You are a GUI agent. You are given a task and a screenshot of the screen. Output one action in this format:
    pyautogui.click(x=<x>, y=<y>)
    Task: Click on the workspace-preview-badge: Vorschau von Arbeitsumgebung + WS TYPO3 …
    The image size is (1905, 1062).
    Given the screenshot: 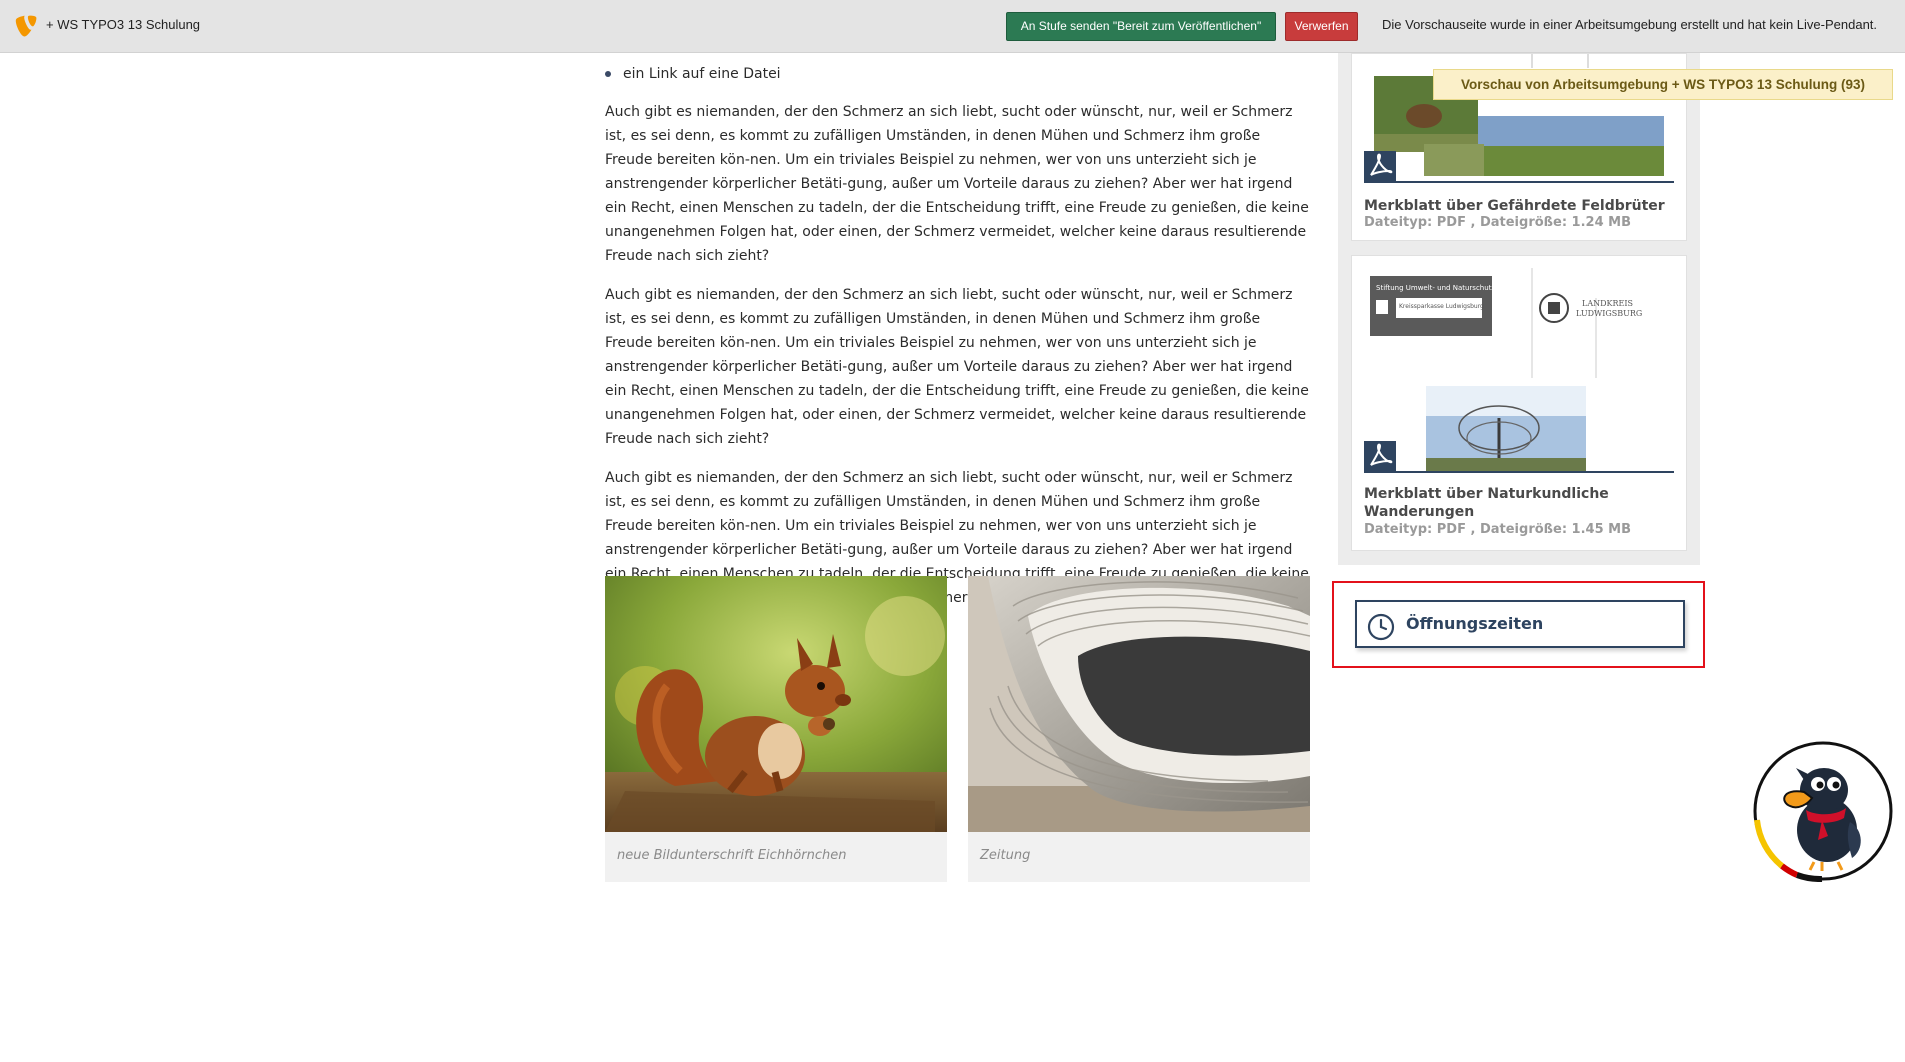 What is the action you would take?
    pyautogui.click(x=1663, y=84)
    